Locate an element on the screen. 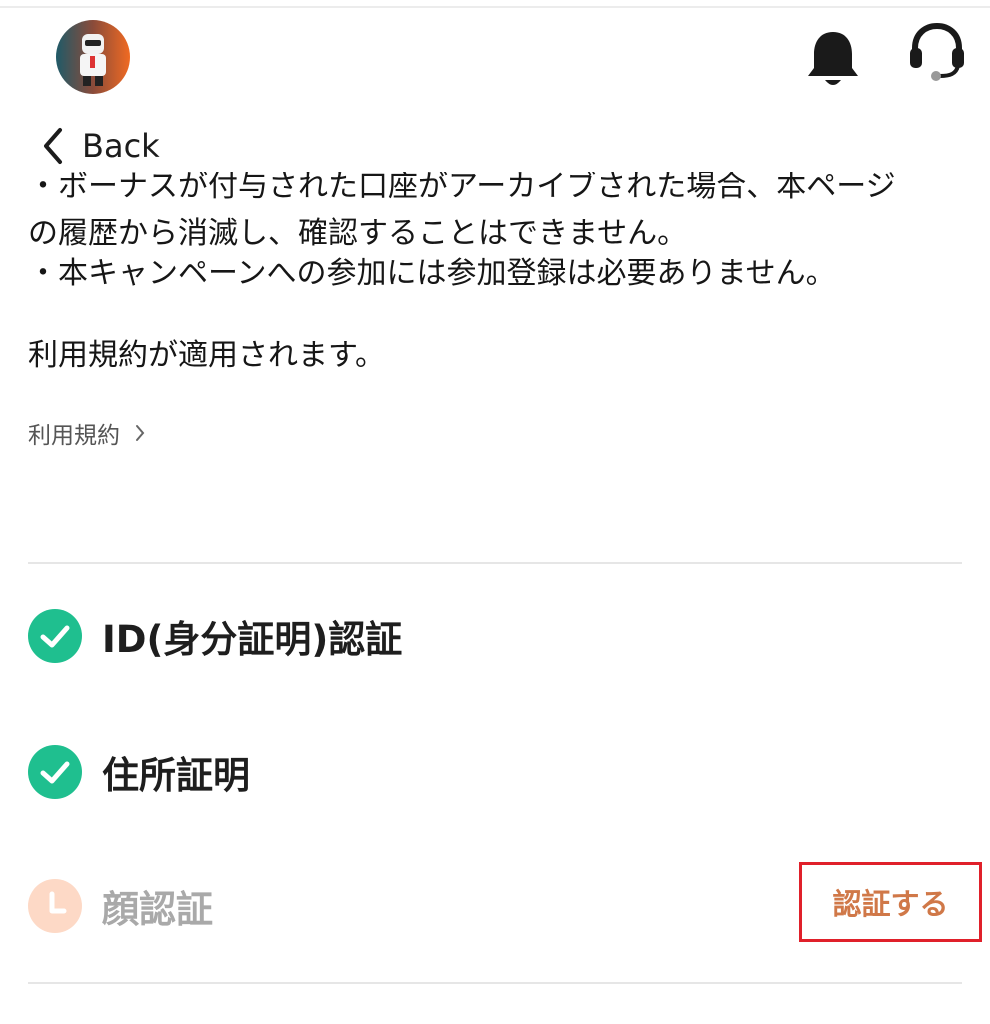  headset-icon is located at coordinates (937, 53).